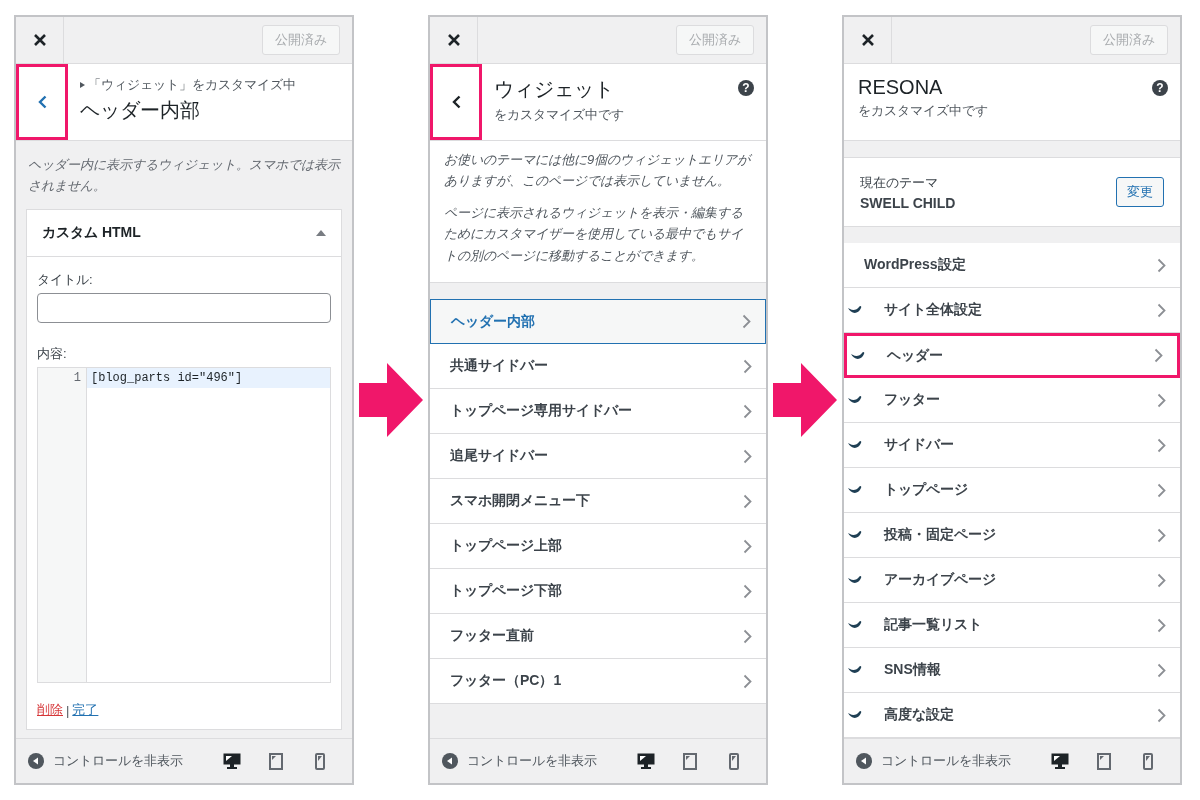  I want to click on menu-item: スマホ開閉メニュー下, so click(598, 502).